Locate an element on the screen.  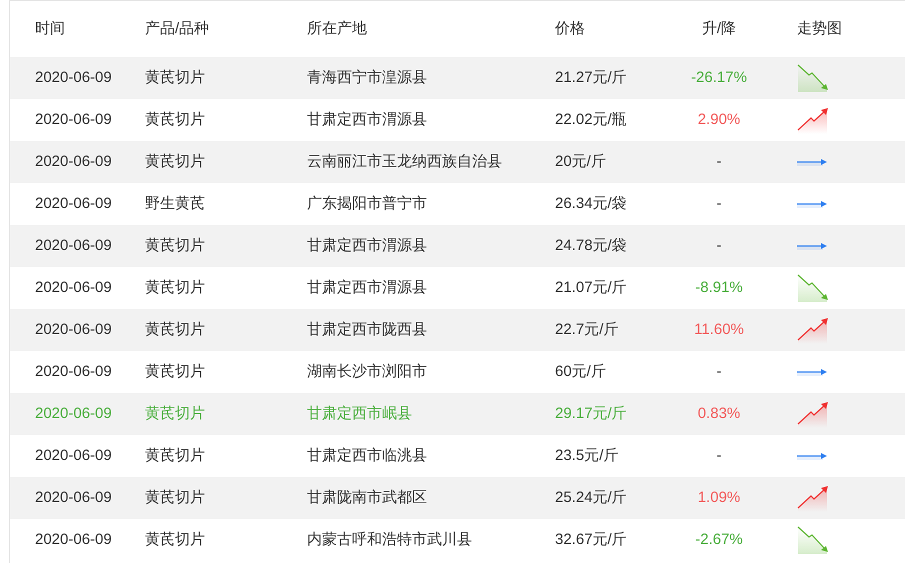
column-header: 走势图 is located at coordinates (819, 28).